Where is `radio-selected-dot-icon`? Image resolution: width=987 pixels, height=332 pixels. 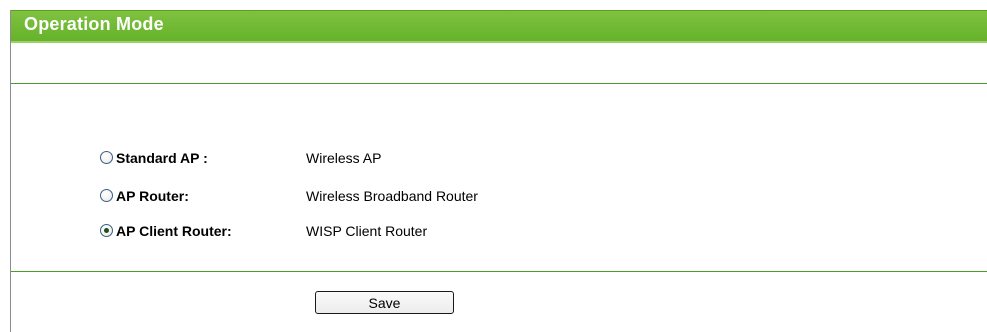 radio-selected-dot-icon is located at coordinates (106, 230).